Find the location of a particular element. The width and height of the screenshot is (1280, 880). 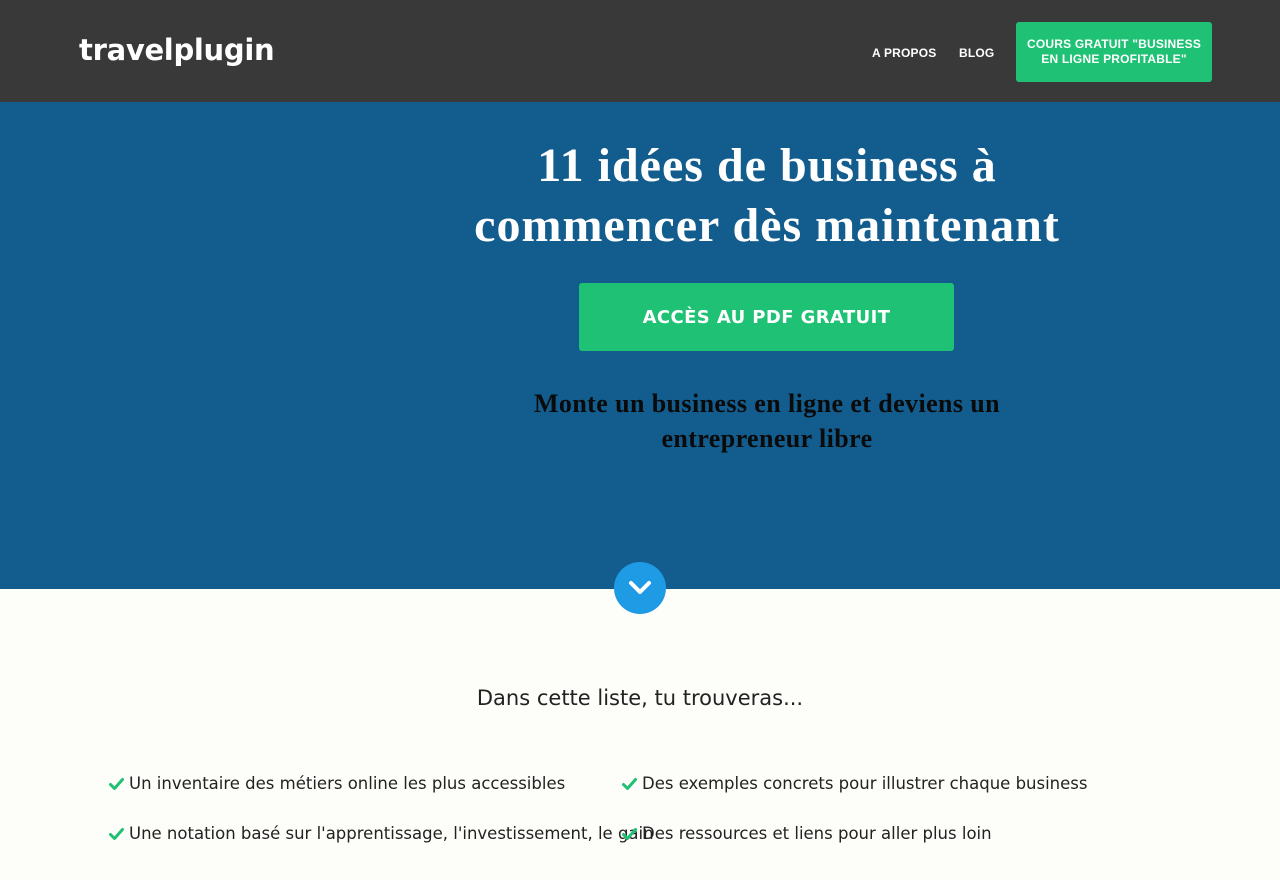

nav-link-blog: BLOG is located at coordinates (976, 53).